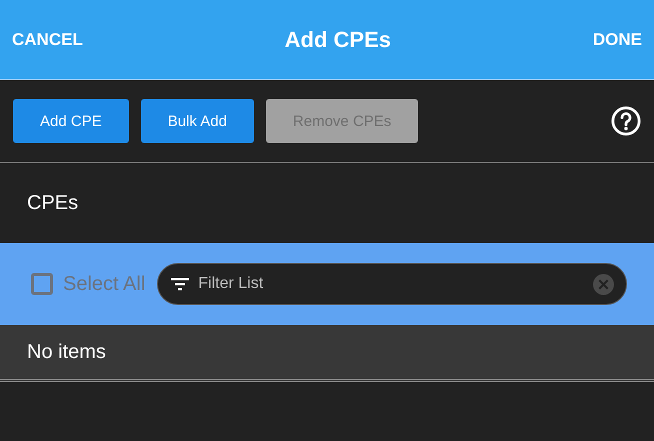 The image size is (654, 441). What do you see at coordinates (617, 40) in the screenshot?
I see `done-button: DONE` at bounding box center [617, 40].